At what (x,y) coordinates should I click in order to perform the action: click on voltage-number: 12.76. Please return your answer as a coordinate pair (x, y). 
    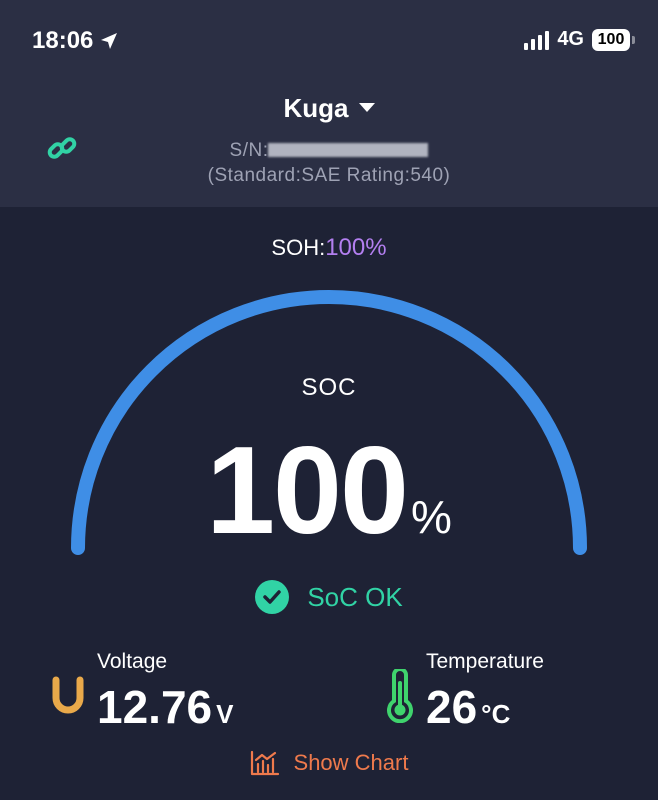
    Looking at the image, I should click on (155, 707).